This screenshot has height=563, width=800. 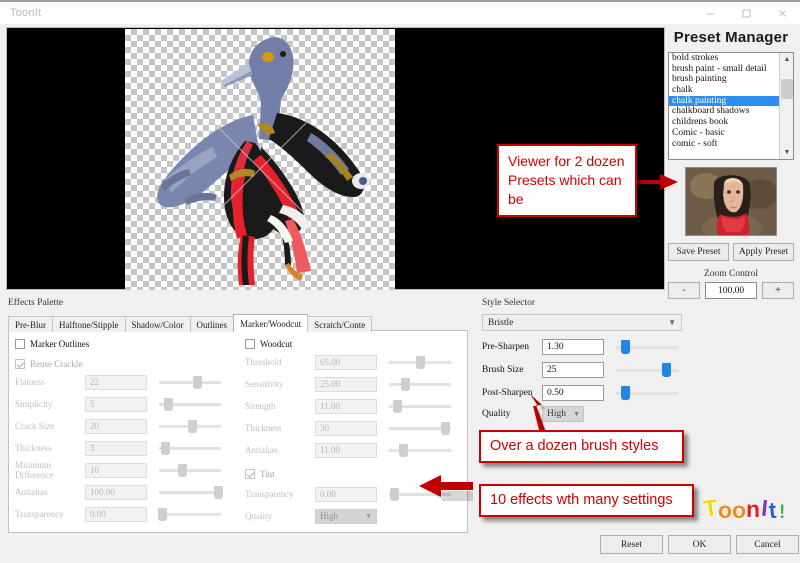 I want to click on list-item: brush paint - small detail, so click(x=724, y=69).